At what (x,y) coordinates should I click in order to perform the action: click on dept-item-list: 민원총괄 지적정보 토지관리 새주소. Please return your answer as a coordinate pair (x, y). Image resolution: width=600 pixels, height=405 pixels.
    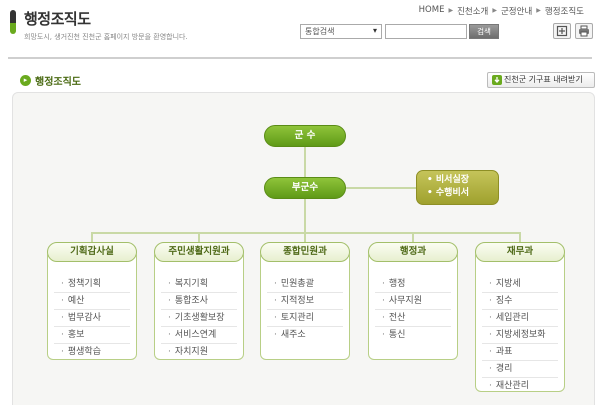
    Looking at the image, I should click on (305, 310).